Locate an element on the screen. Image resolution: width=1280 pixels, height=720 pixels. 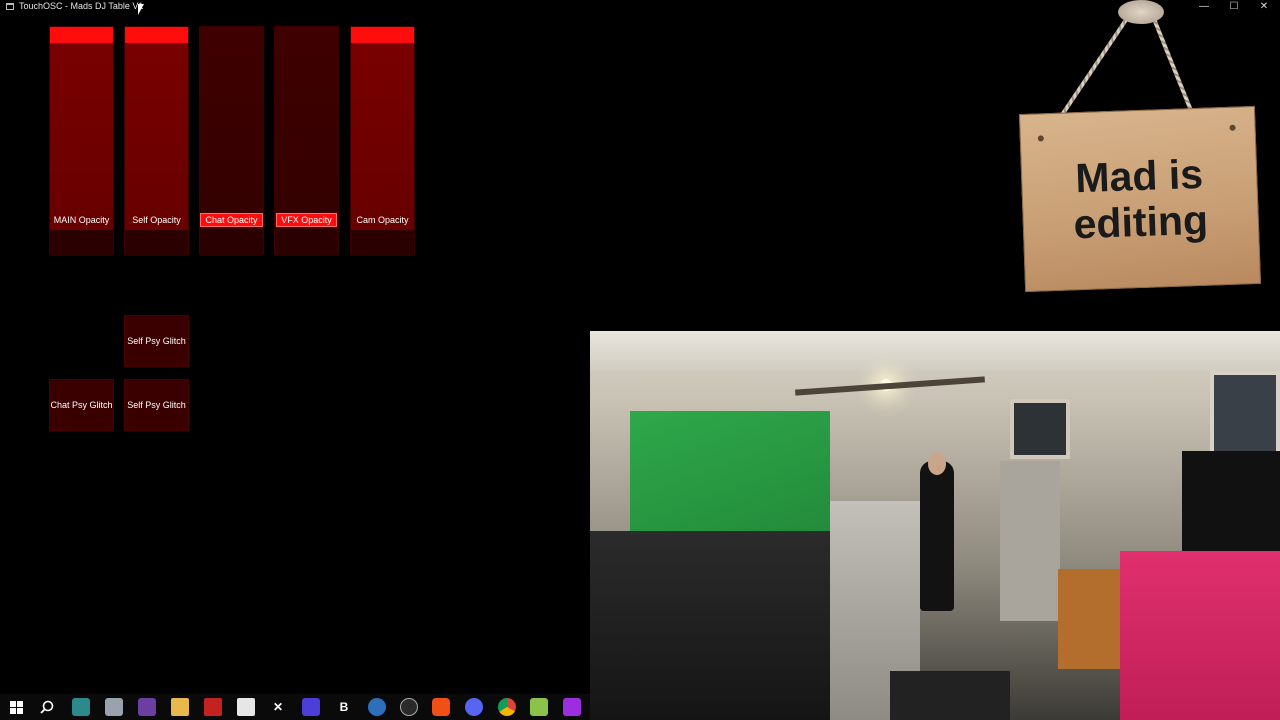
rope-knot is located at coordinates (1141, 12).